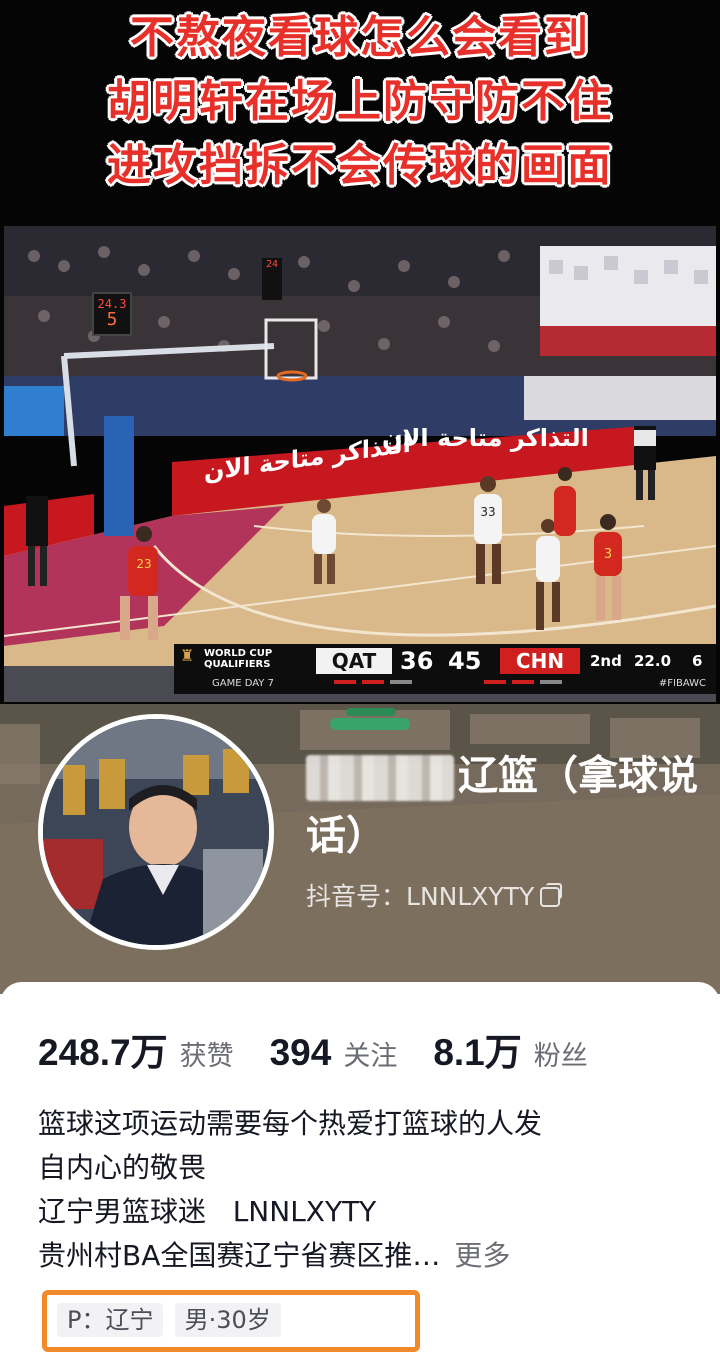  I want to click on bio-line-4: 贵州村BA全国赛辽宁省赛区推… 更多, so click(363, 1256).